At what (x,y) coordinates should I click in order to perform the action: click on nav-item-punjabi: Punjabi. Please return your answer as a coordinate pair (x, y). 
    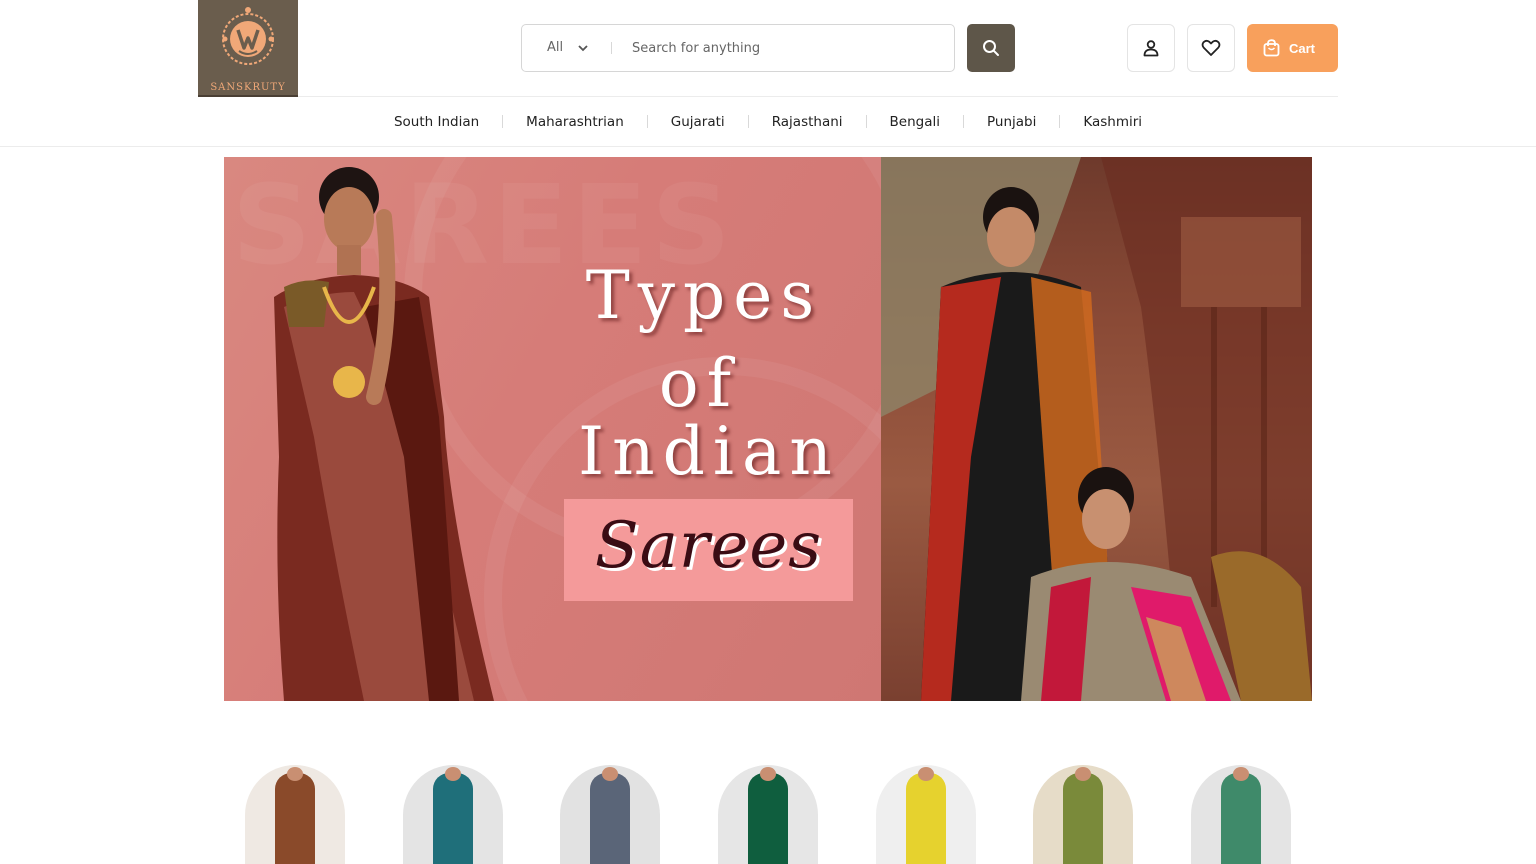
    Looking at the image, I should click on (1011, 122).